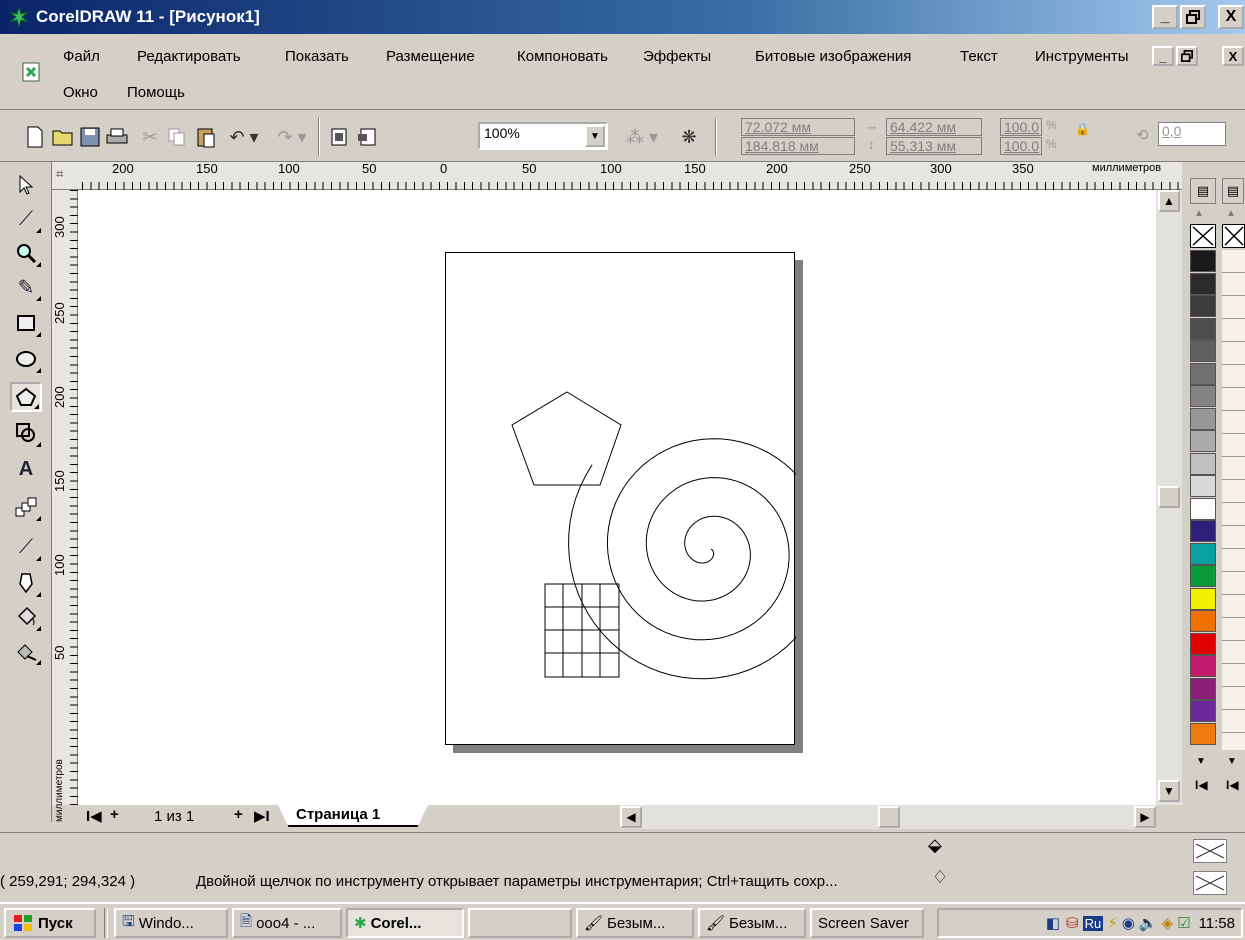  Describe the element at coordinates (1021, 146) in the screenshot. I see `scale-y-field: 100.0` at that location.